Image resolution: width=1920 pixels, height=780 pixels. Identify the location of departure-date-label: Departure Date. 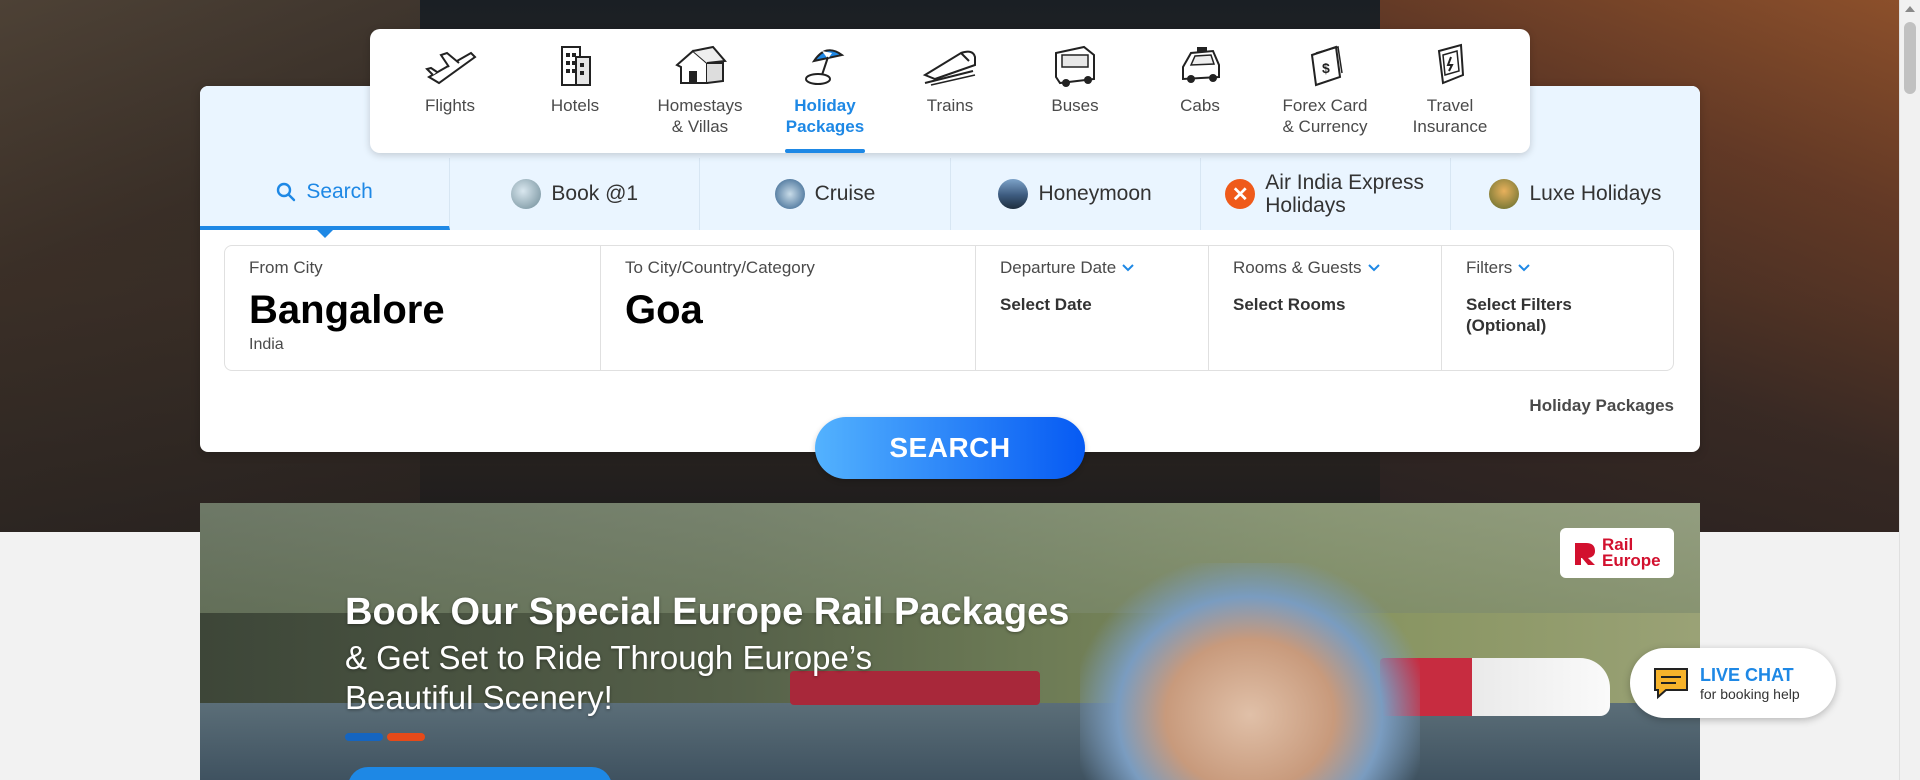
(1058, 267).